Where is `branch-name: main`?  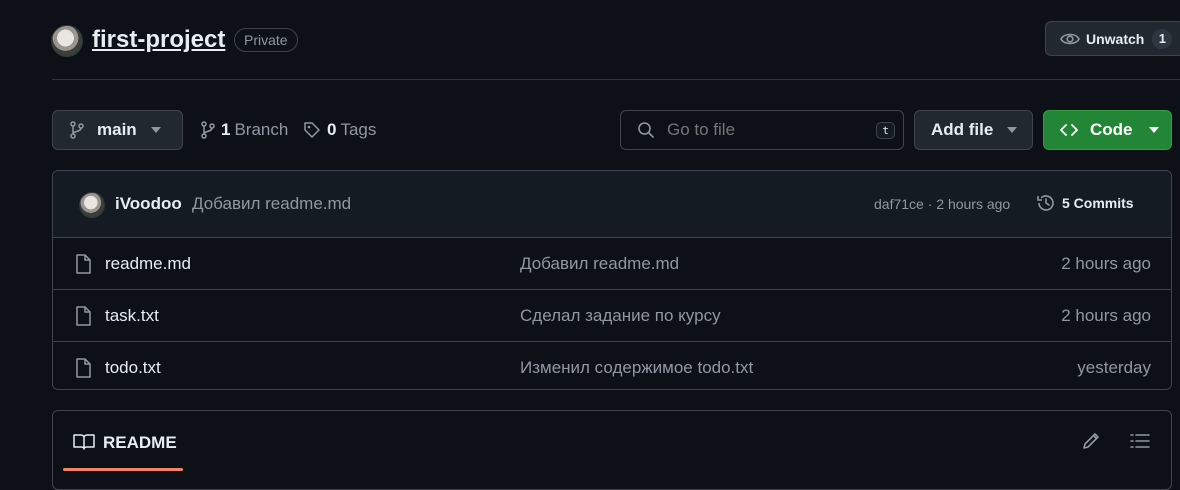
branch-name: main is located at coordinates (117, 129).